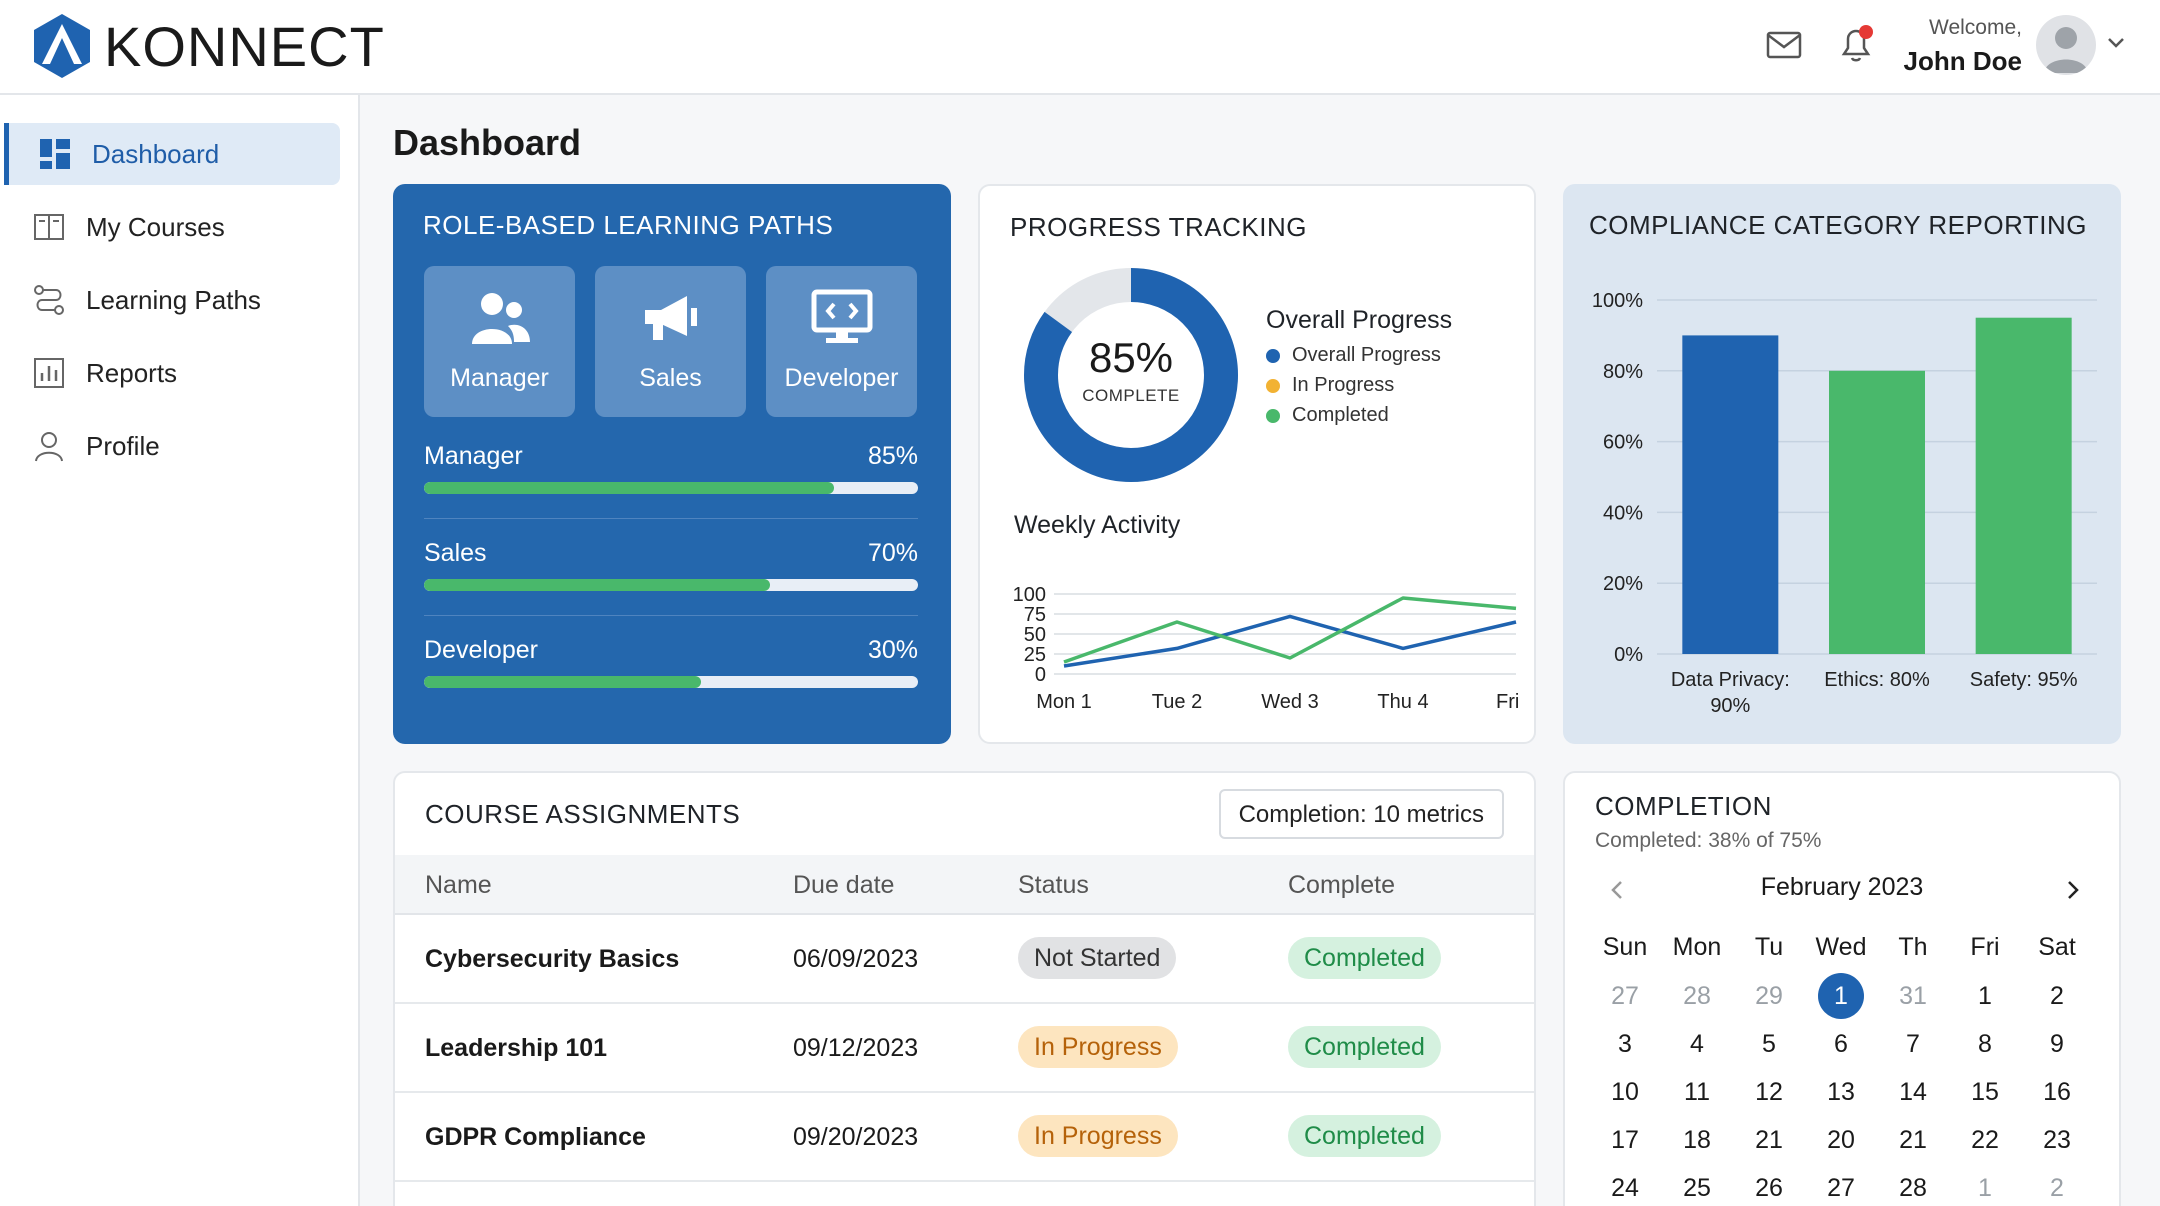  What do you see at coordinates (2057, 1140) in the screenshot?
I see `calendar-day: 23` at bounding box center [2057, 1140].